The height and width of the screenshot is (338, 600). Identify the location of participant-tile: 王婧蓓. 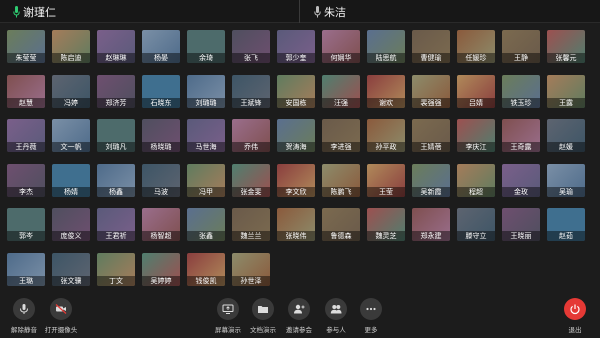
(431, 135).